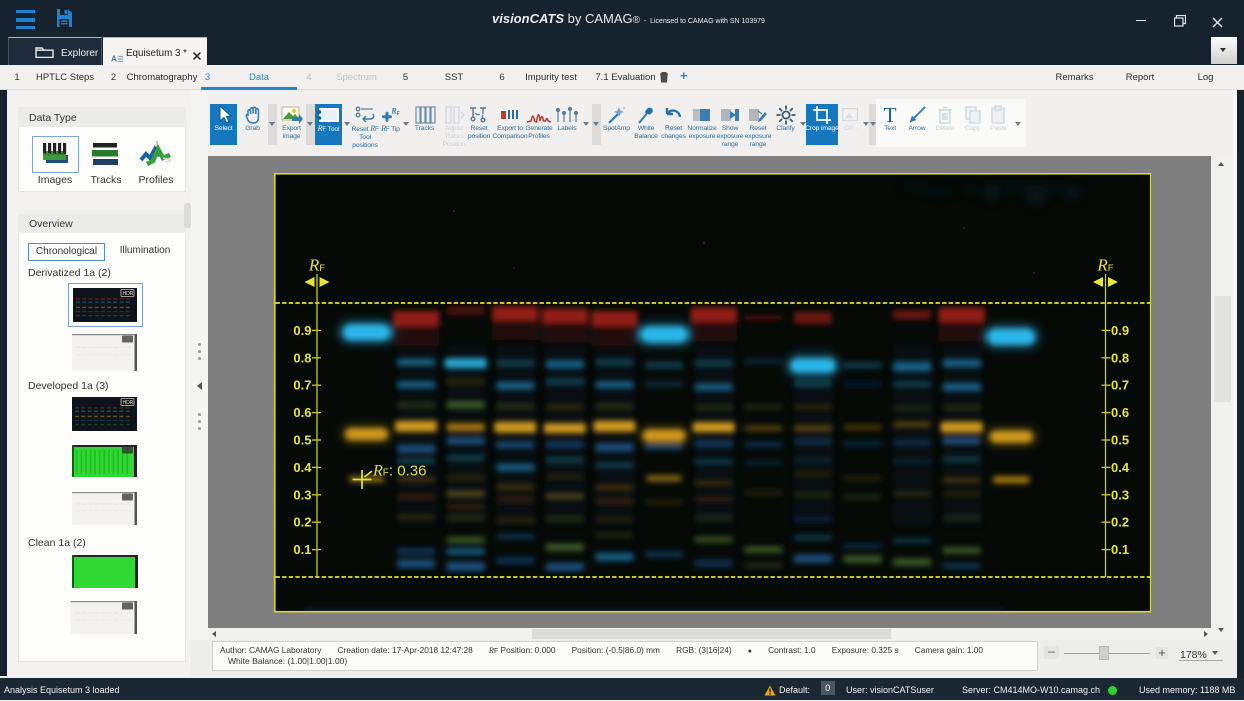 This screenshot has height=701, width=1244. What do you see at coordinates (890, 115) in the screenshot?
I see `svg-text: T` at bounding box center [890, 115].